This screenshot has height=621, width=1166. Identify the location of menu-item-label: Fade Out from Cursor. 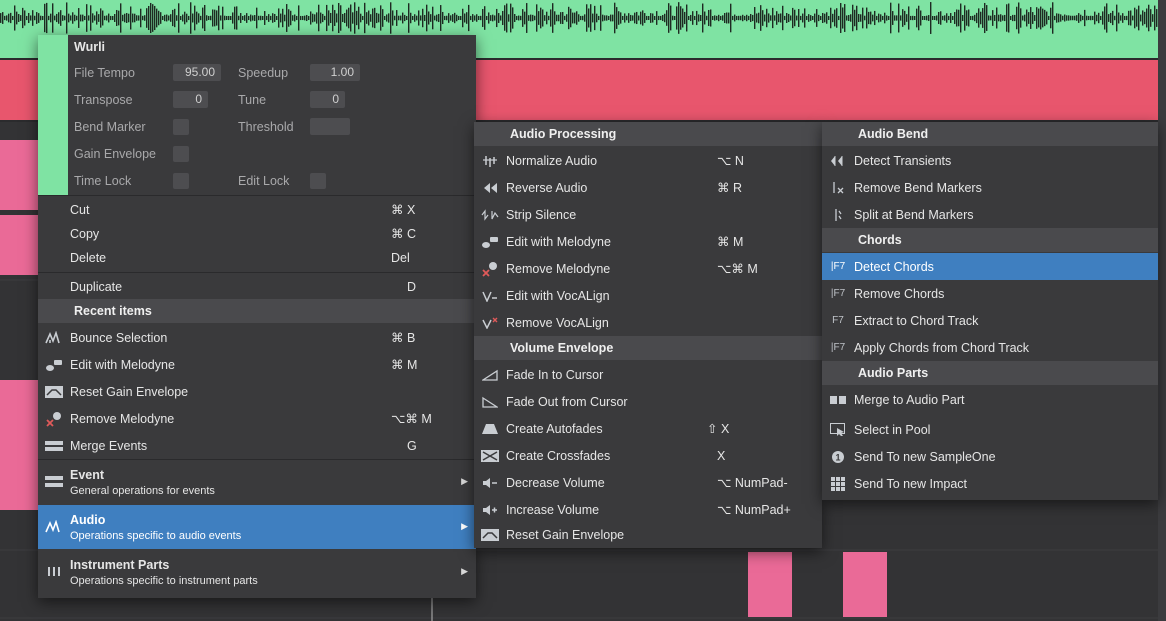
(567, 401).